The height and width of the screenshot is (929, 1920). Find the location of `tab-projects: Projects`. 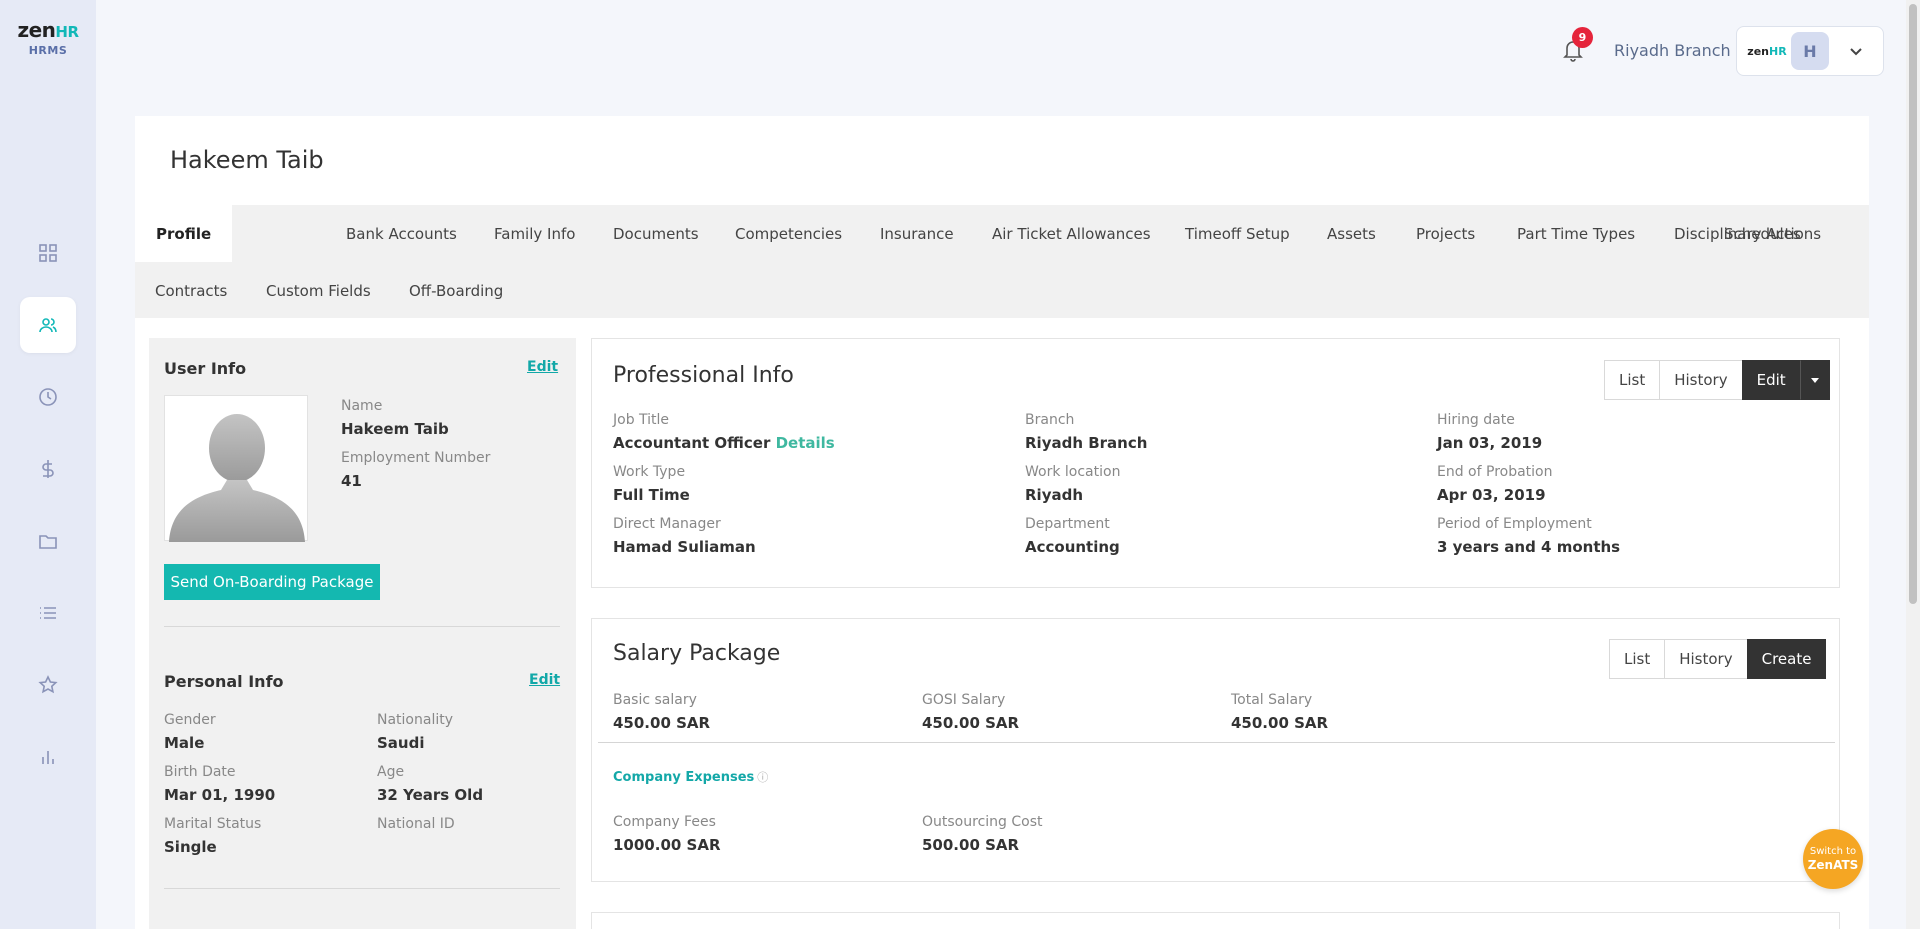

tab-projects: Projects is located at coordinates (1445, 233).